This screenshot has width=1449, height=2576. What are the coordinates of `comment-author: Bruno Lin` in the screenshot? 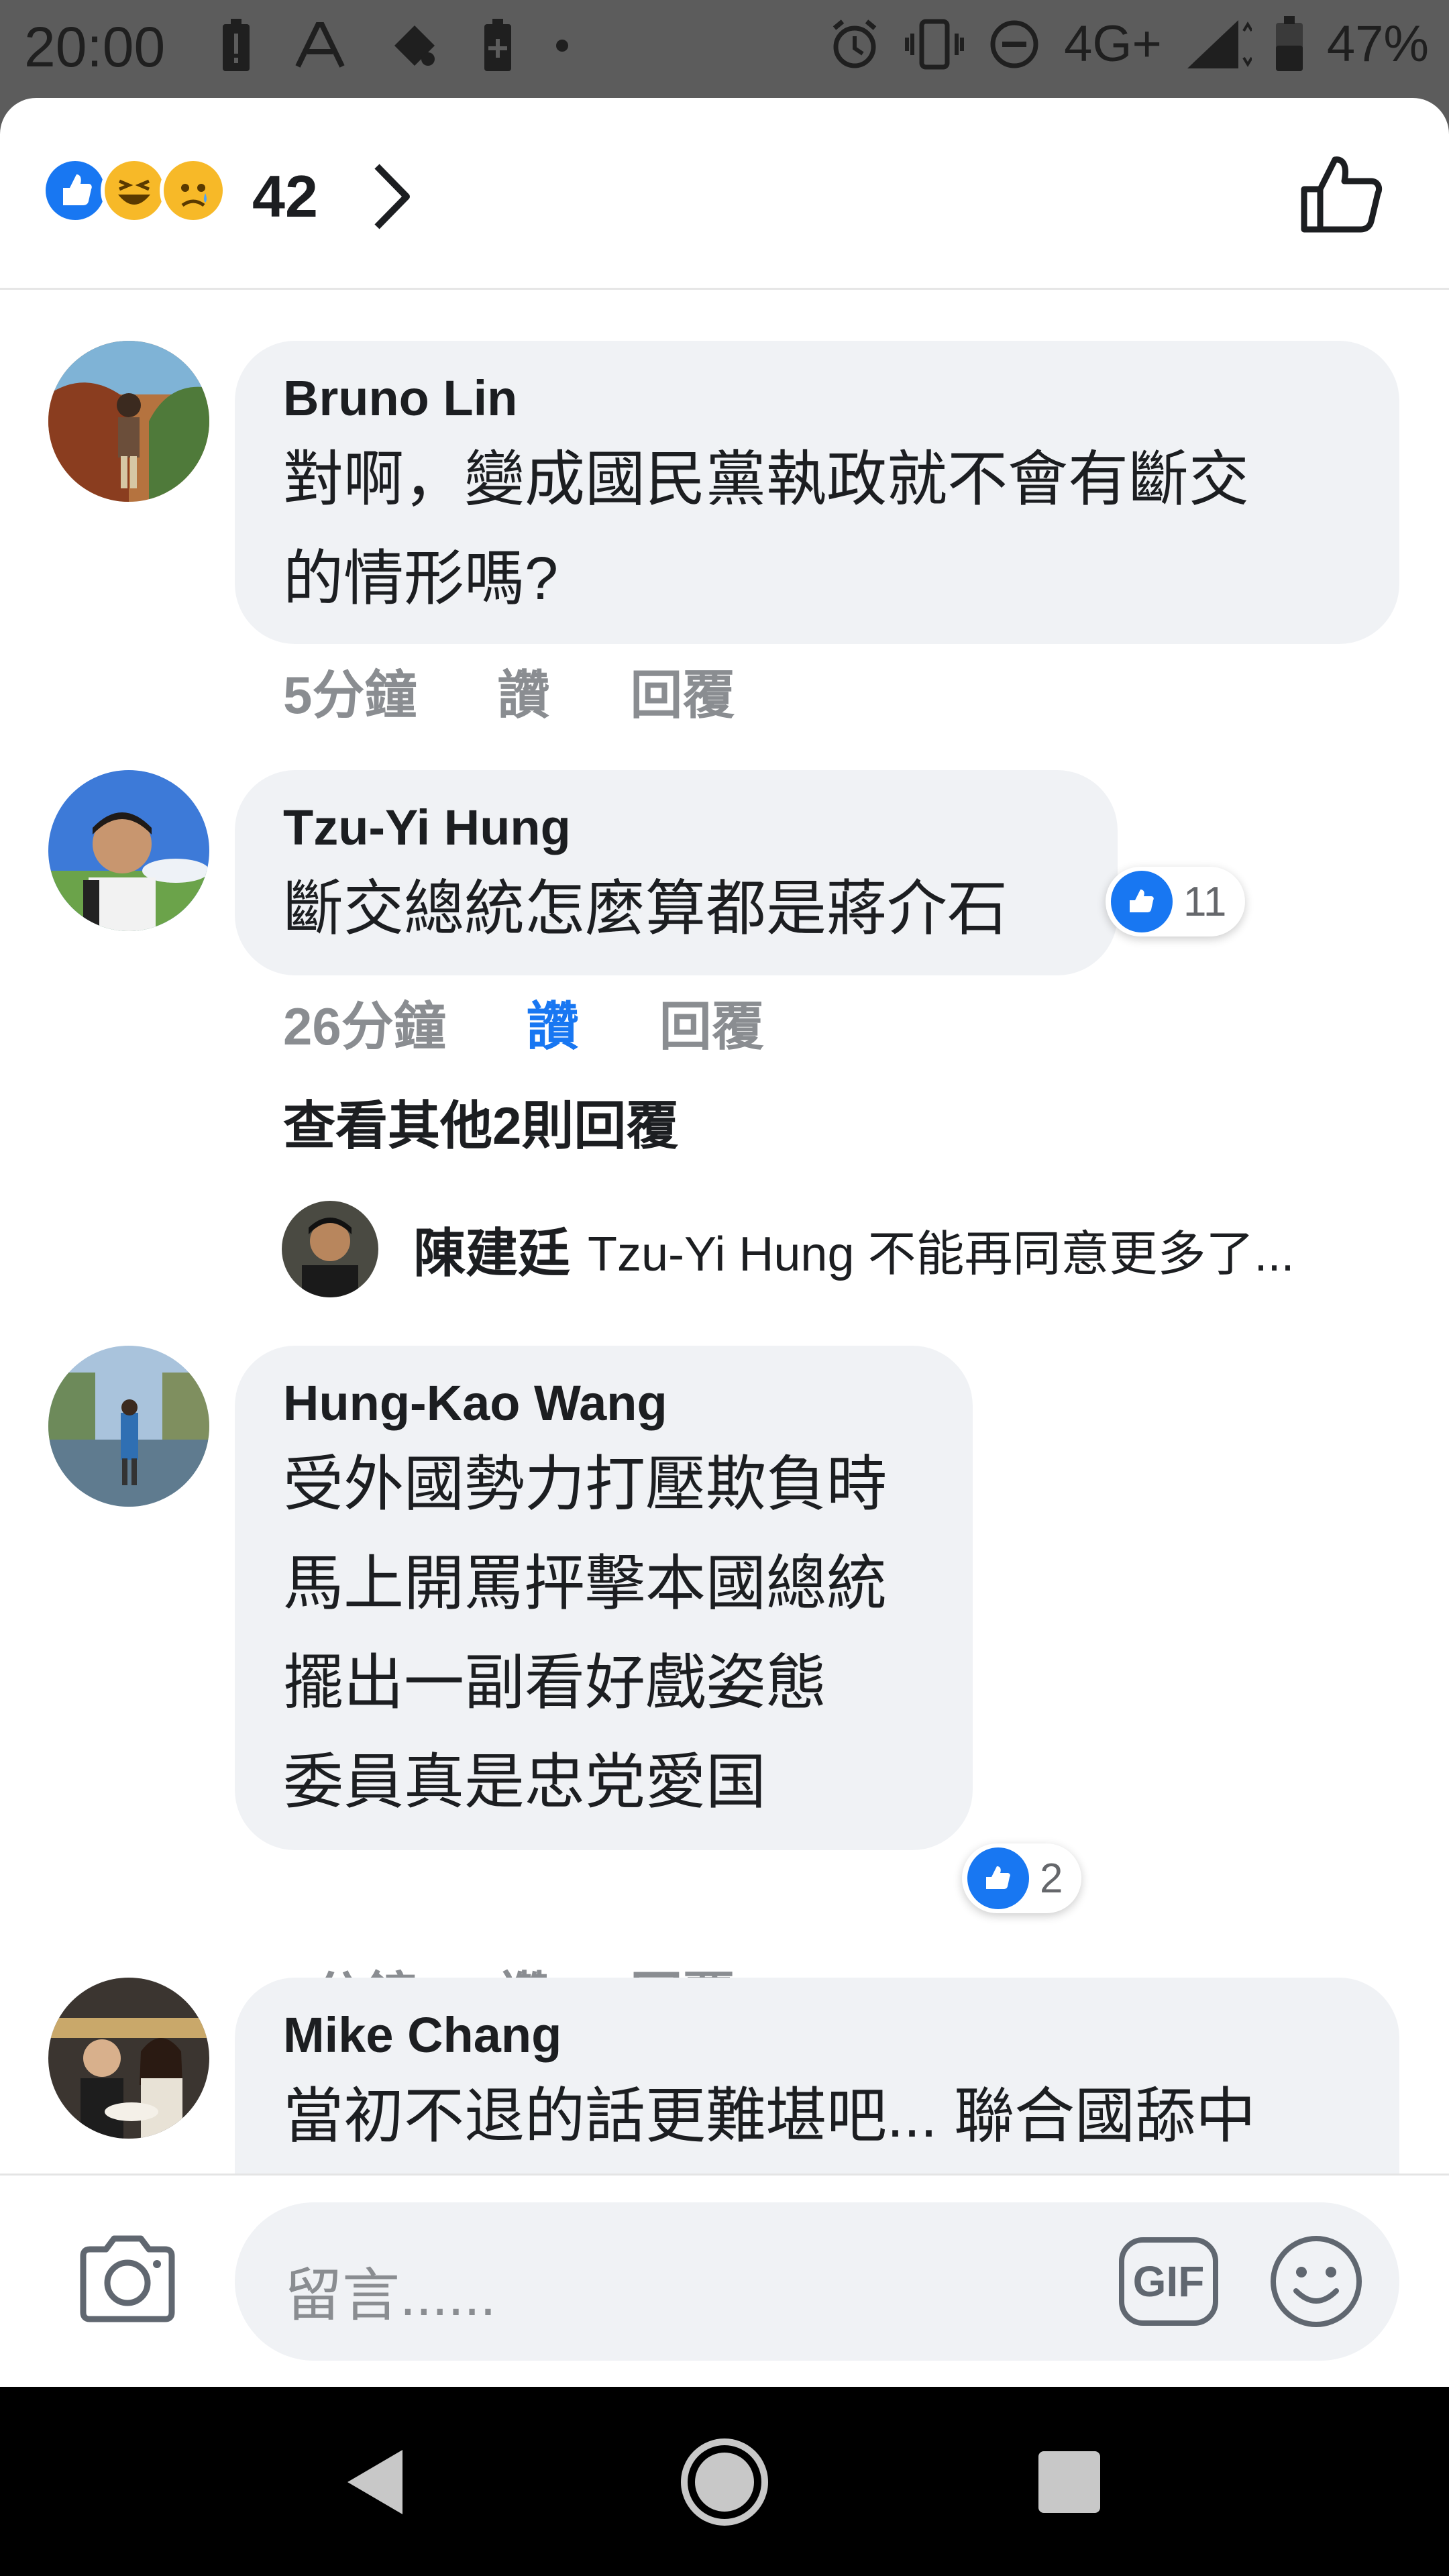 It's located at (817, 399).